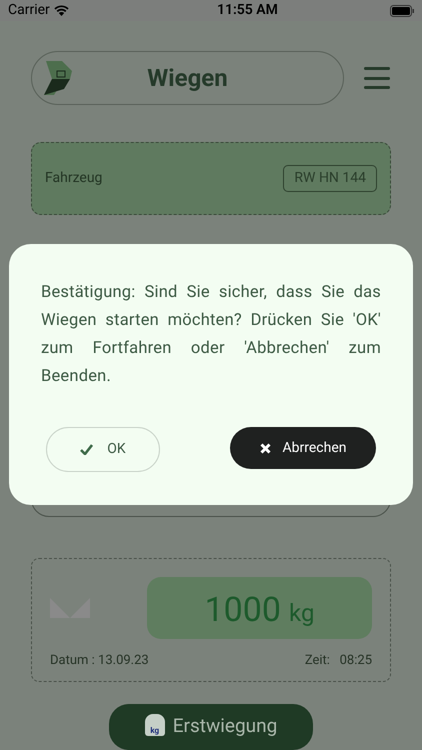 The height and width of the screenshot is (750, 422). I want to click on vehicle-label: Fahrzeug, so click(73, 178).